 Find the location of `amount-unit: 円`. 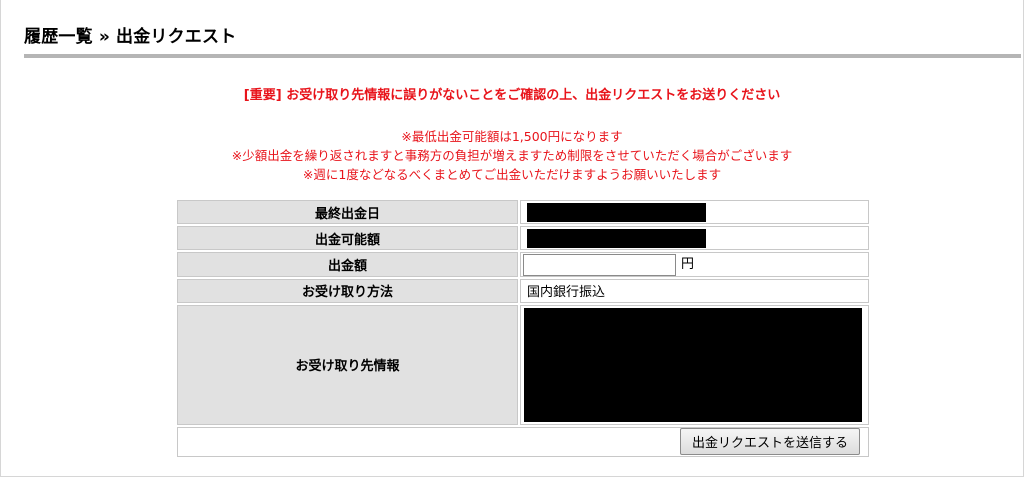

amount-unit: 円 is located at coordinates (688, 264).